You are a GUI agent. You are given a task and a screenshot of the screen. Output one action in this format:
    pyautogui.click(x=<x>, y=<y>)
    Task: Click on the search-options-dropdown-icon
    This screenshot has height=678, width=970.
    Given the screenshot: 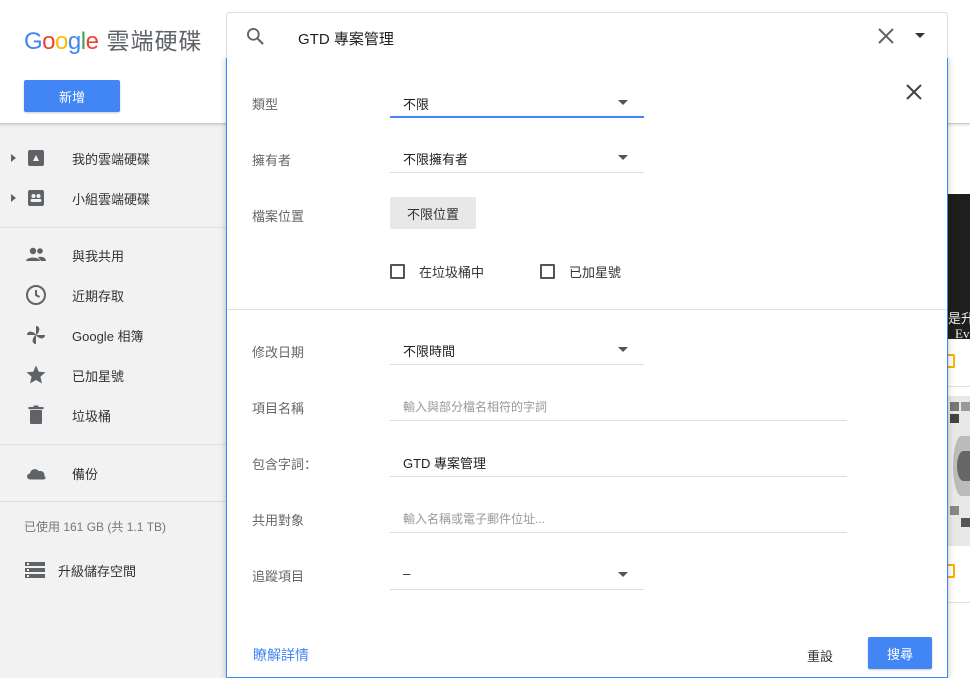 What is the action you would take?
    pyautogui.click(x=920, y=35)
    